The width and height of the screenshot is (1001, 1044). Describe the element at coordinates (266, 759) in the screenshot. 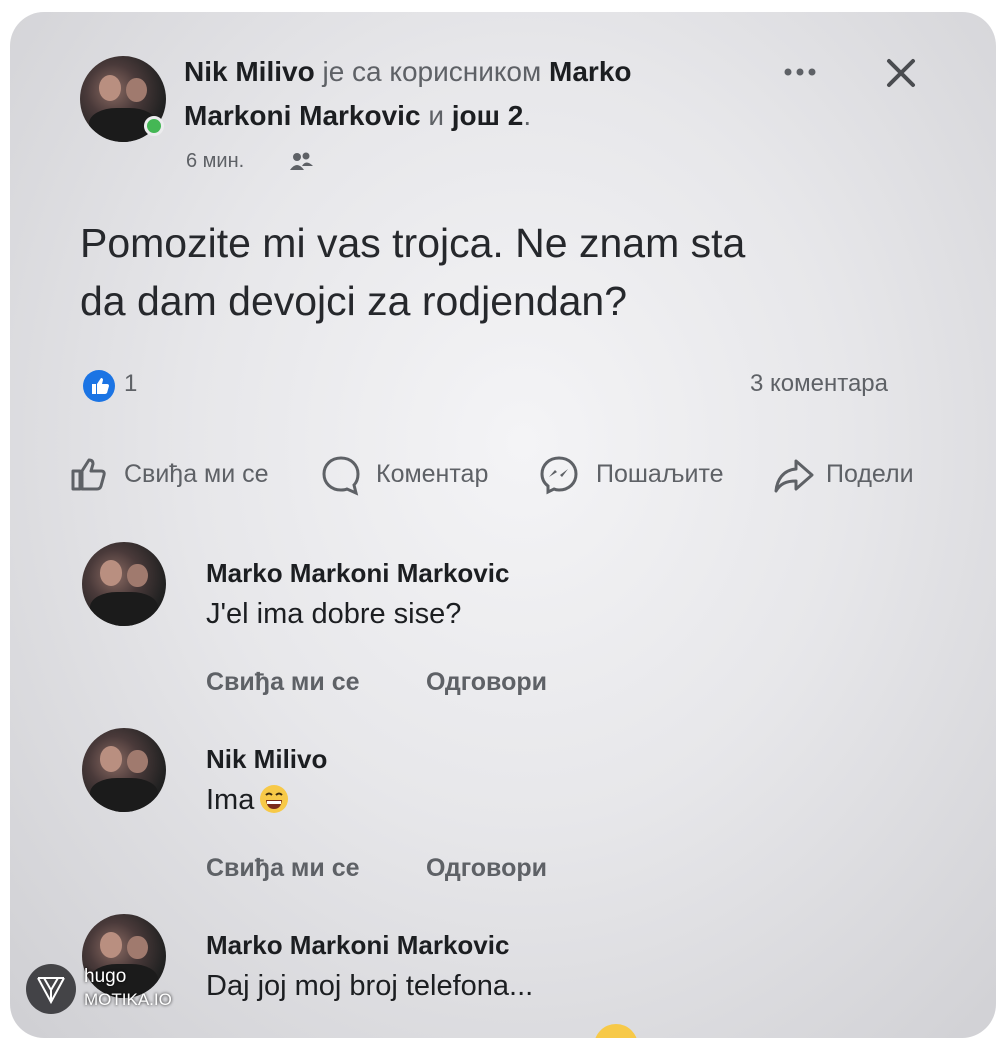

I see `comment-author: Nik Milivo` at that location.